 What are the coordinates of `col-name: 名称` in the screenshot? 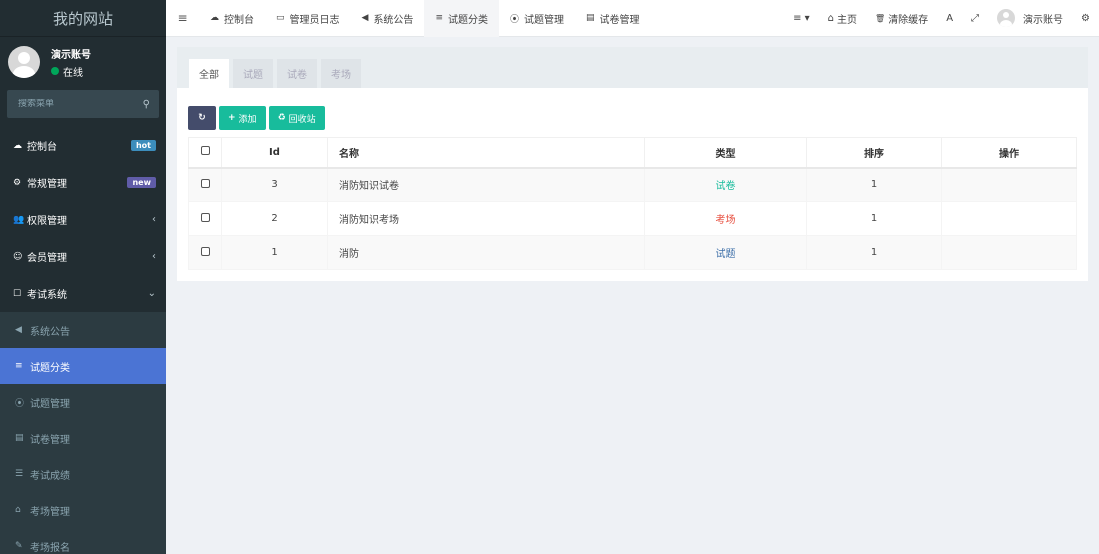 It's located at (486, 153).